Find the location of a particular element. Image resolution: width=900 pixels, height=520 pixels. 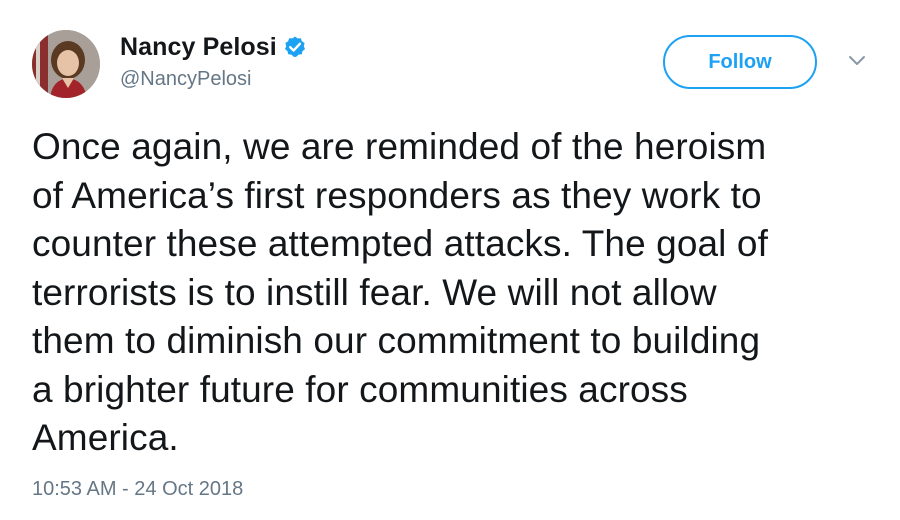

tweet-timestamp: 10:53 AM - 24 Oct 2018 is located at coordinates (137, 489).